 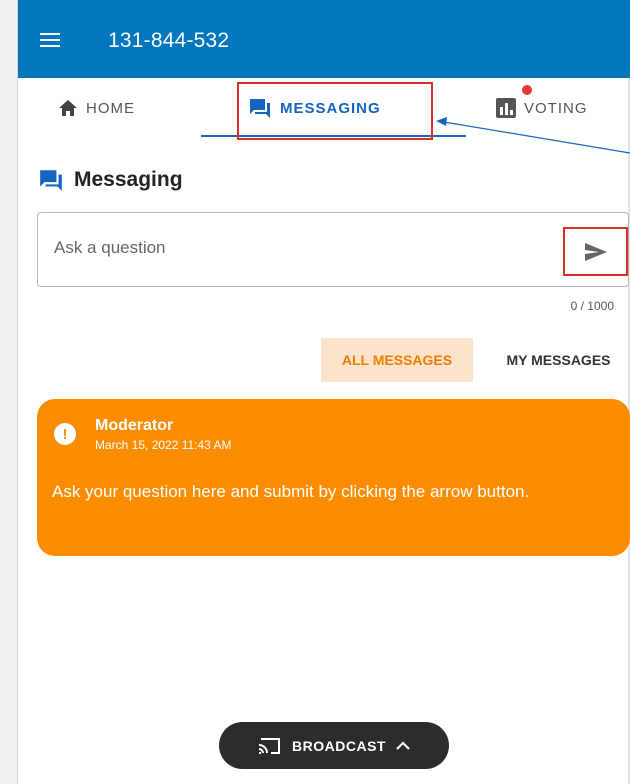 I want to click on filter-all-messages: ALL MESSAGES, so click(x=397, y=360).